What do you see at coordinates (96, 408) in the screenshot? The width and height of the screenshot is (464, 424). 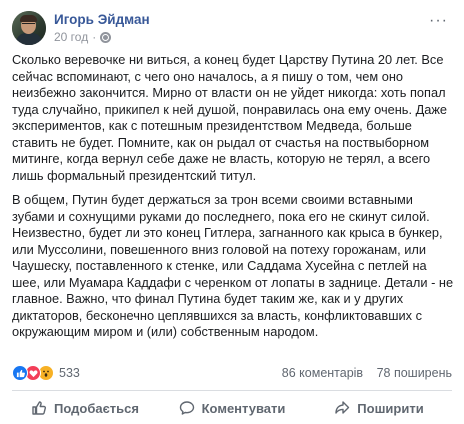 I see `like-button-label: Подобається` at bounding box center [96, 408].